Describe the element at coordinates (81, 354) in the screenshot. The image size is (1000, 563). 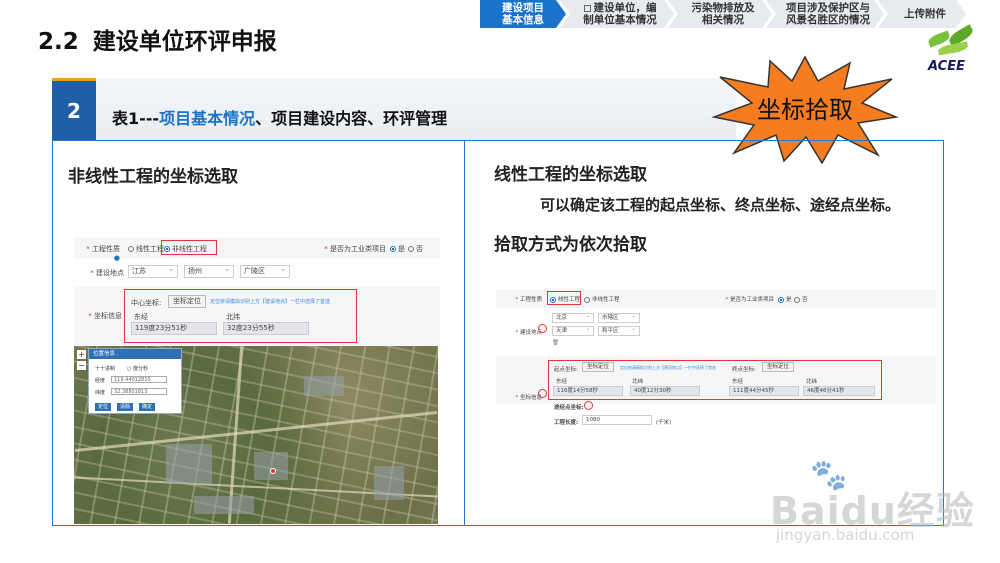
I see `zoom-in-icon: +` at that location.